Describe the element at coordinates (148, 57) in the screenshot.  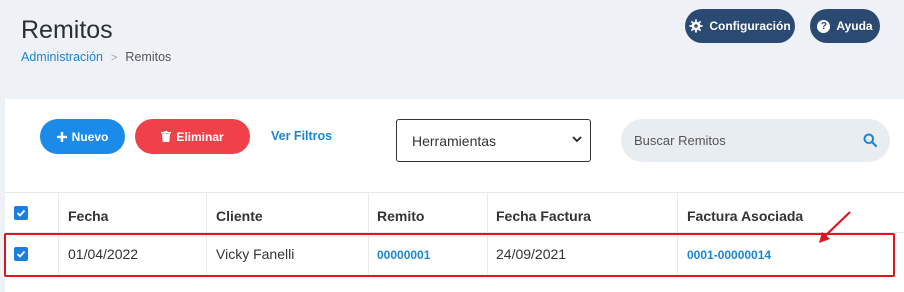
I see `breadcrumb-current: Remitos` at that location.